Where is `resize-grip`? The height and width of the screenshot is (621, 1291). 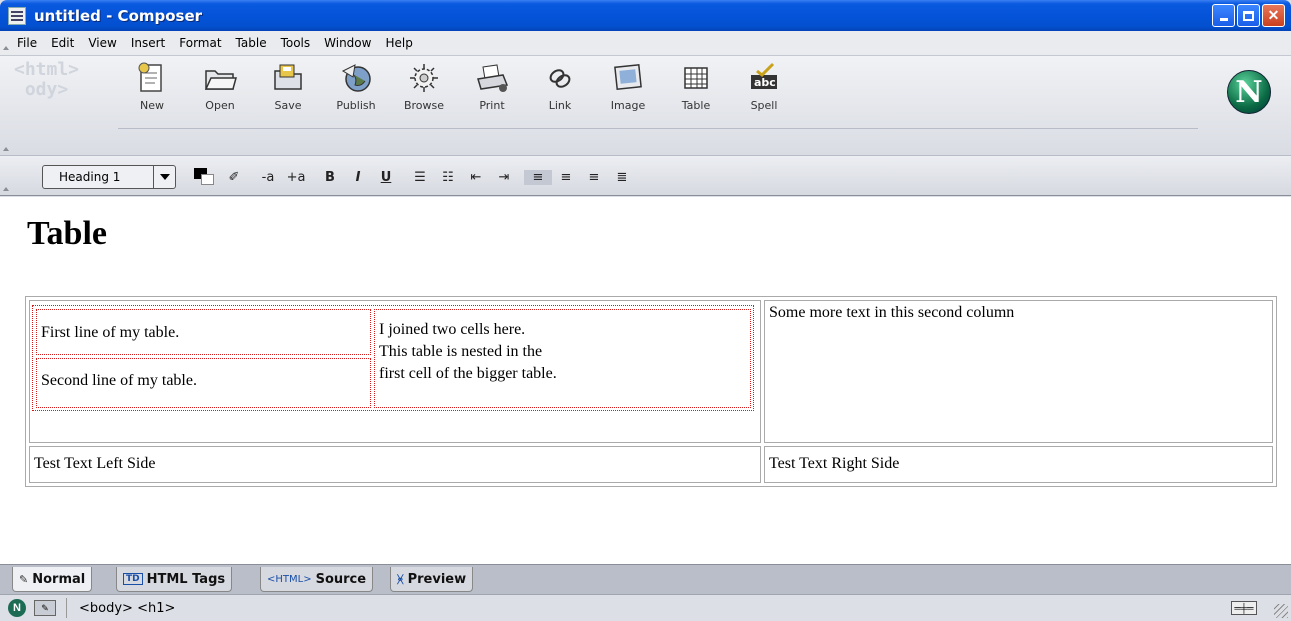
resize-grip is located at coordinates (1281, 611).